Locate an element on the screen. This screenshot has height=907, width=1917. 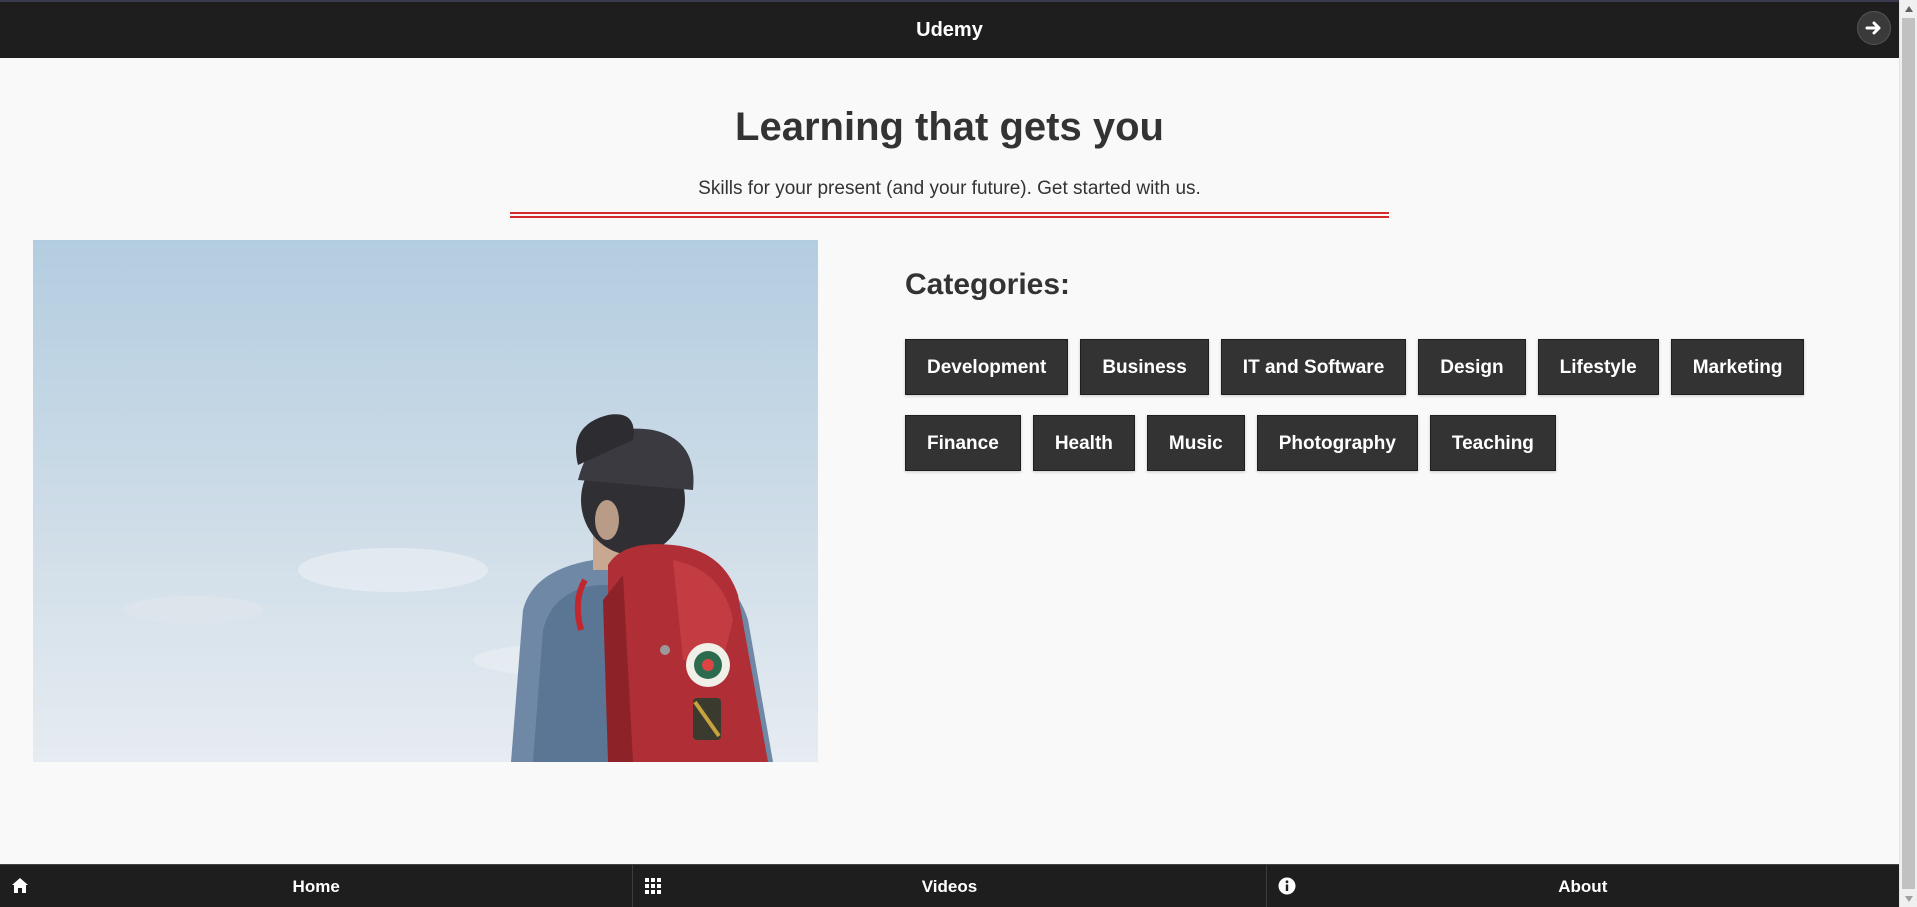
scroll-down-arrow-icon is located at coordinates (1908, 898).